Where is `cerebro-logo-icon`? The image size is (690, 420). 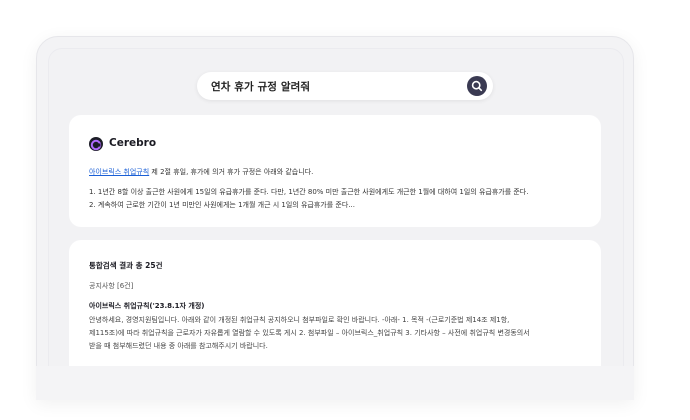
cerebro-logo-icon is located at coordinates (96, 144).